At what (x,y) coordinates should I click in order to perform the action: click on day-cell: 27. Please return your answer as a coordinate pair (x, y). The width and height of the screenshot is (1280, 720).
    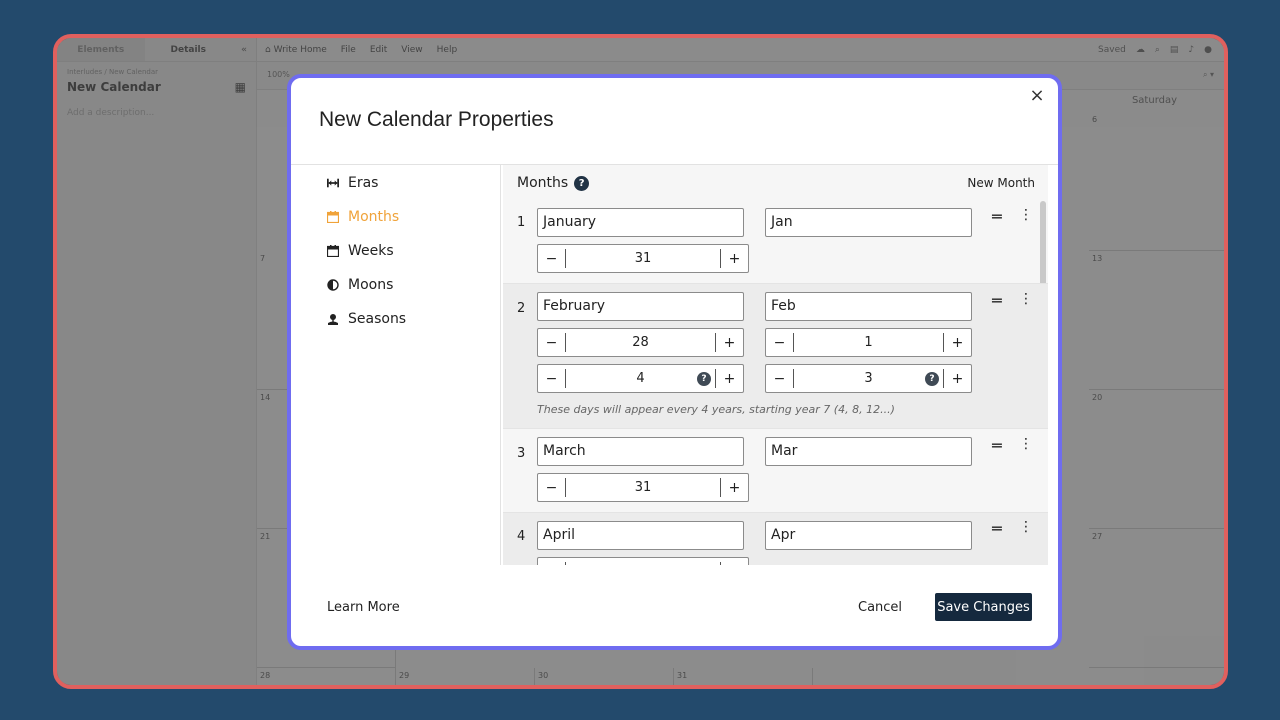
    Looking at the image, I should click on (1156, 598).